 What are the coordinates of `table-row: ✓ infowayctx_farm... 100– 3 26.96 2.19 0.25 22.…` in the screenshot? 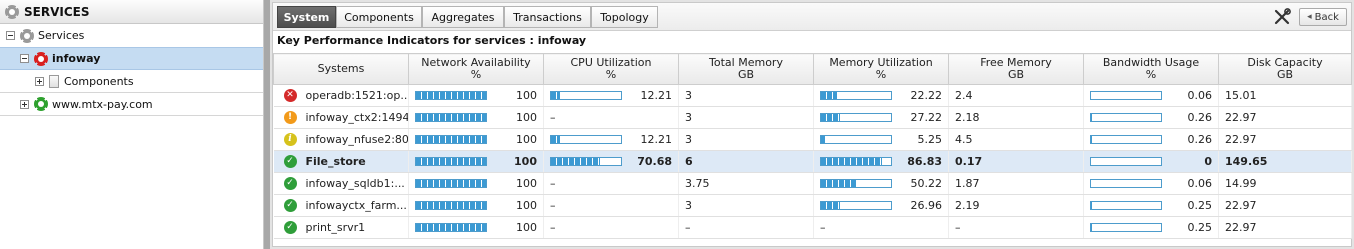 It's located at (812, 205).